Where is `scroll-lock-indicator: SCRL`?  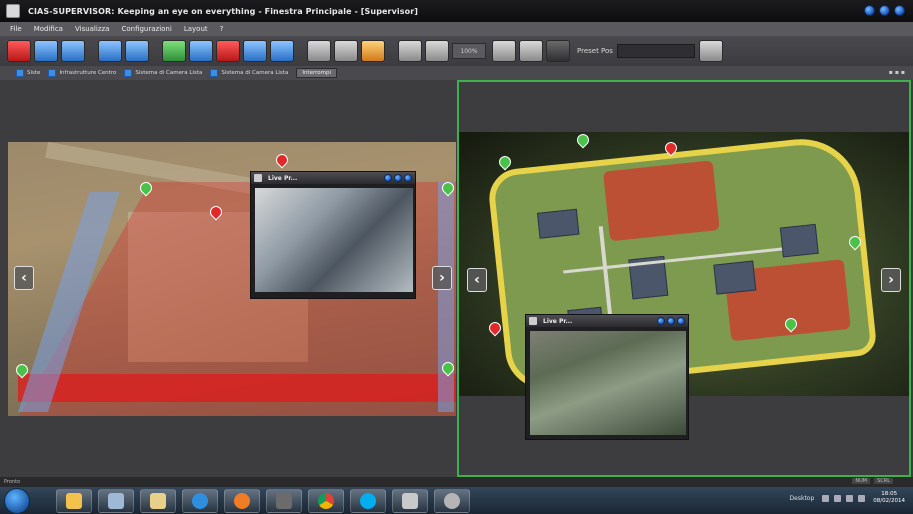
scroll-lock-indicator: SCRL is located at coordinates (883, 481).